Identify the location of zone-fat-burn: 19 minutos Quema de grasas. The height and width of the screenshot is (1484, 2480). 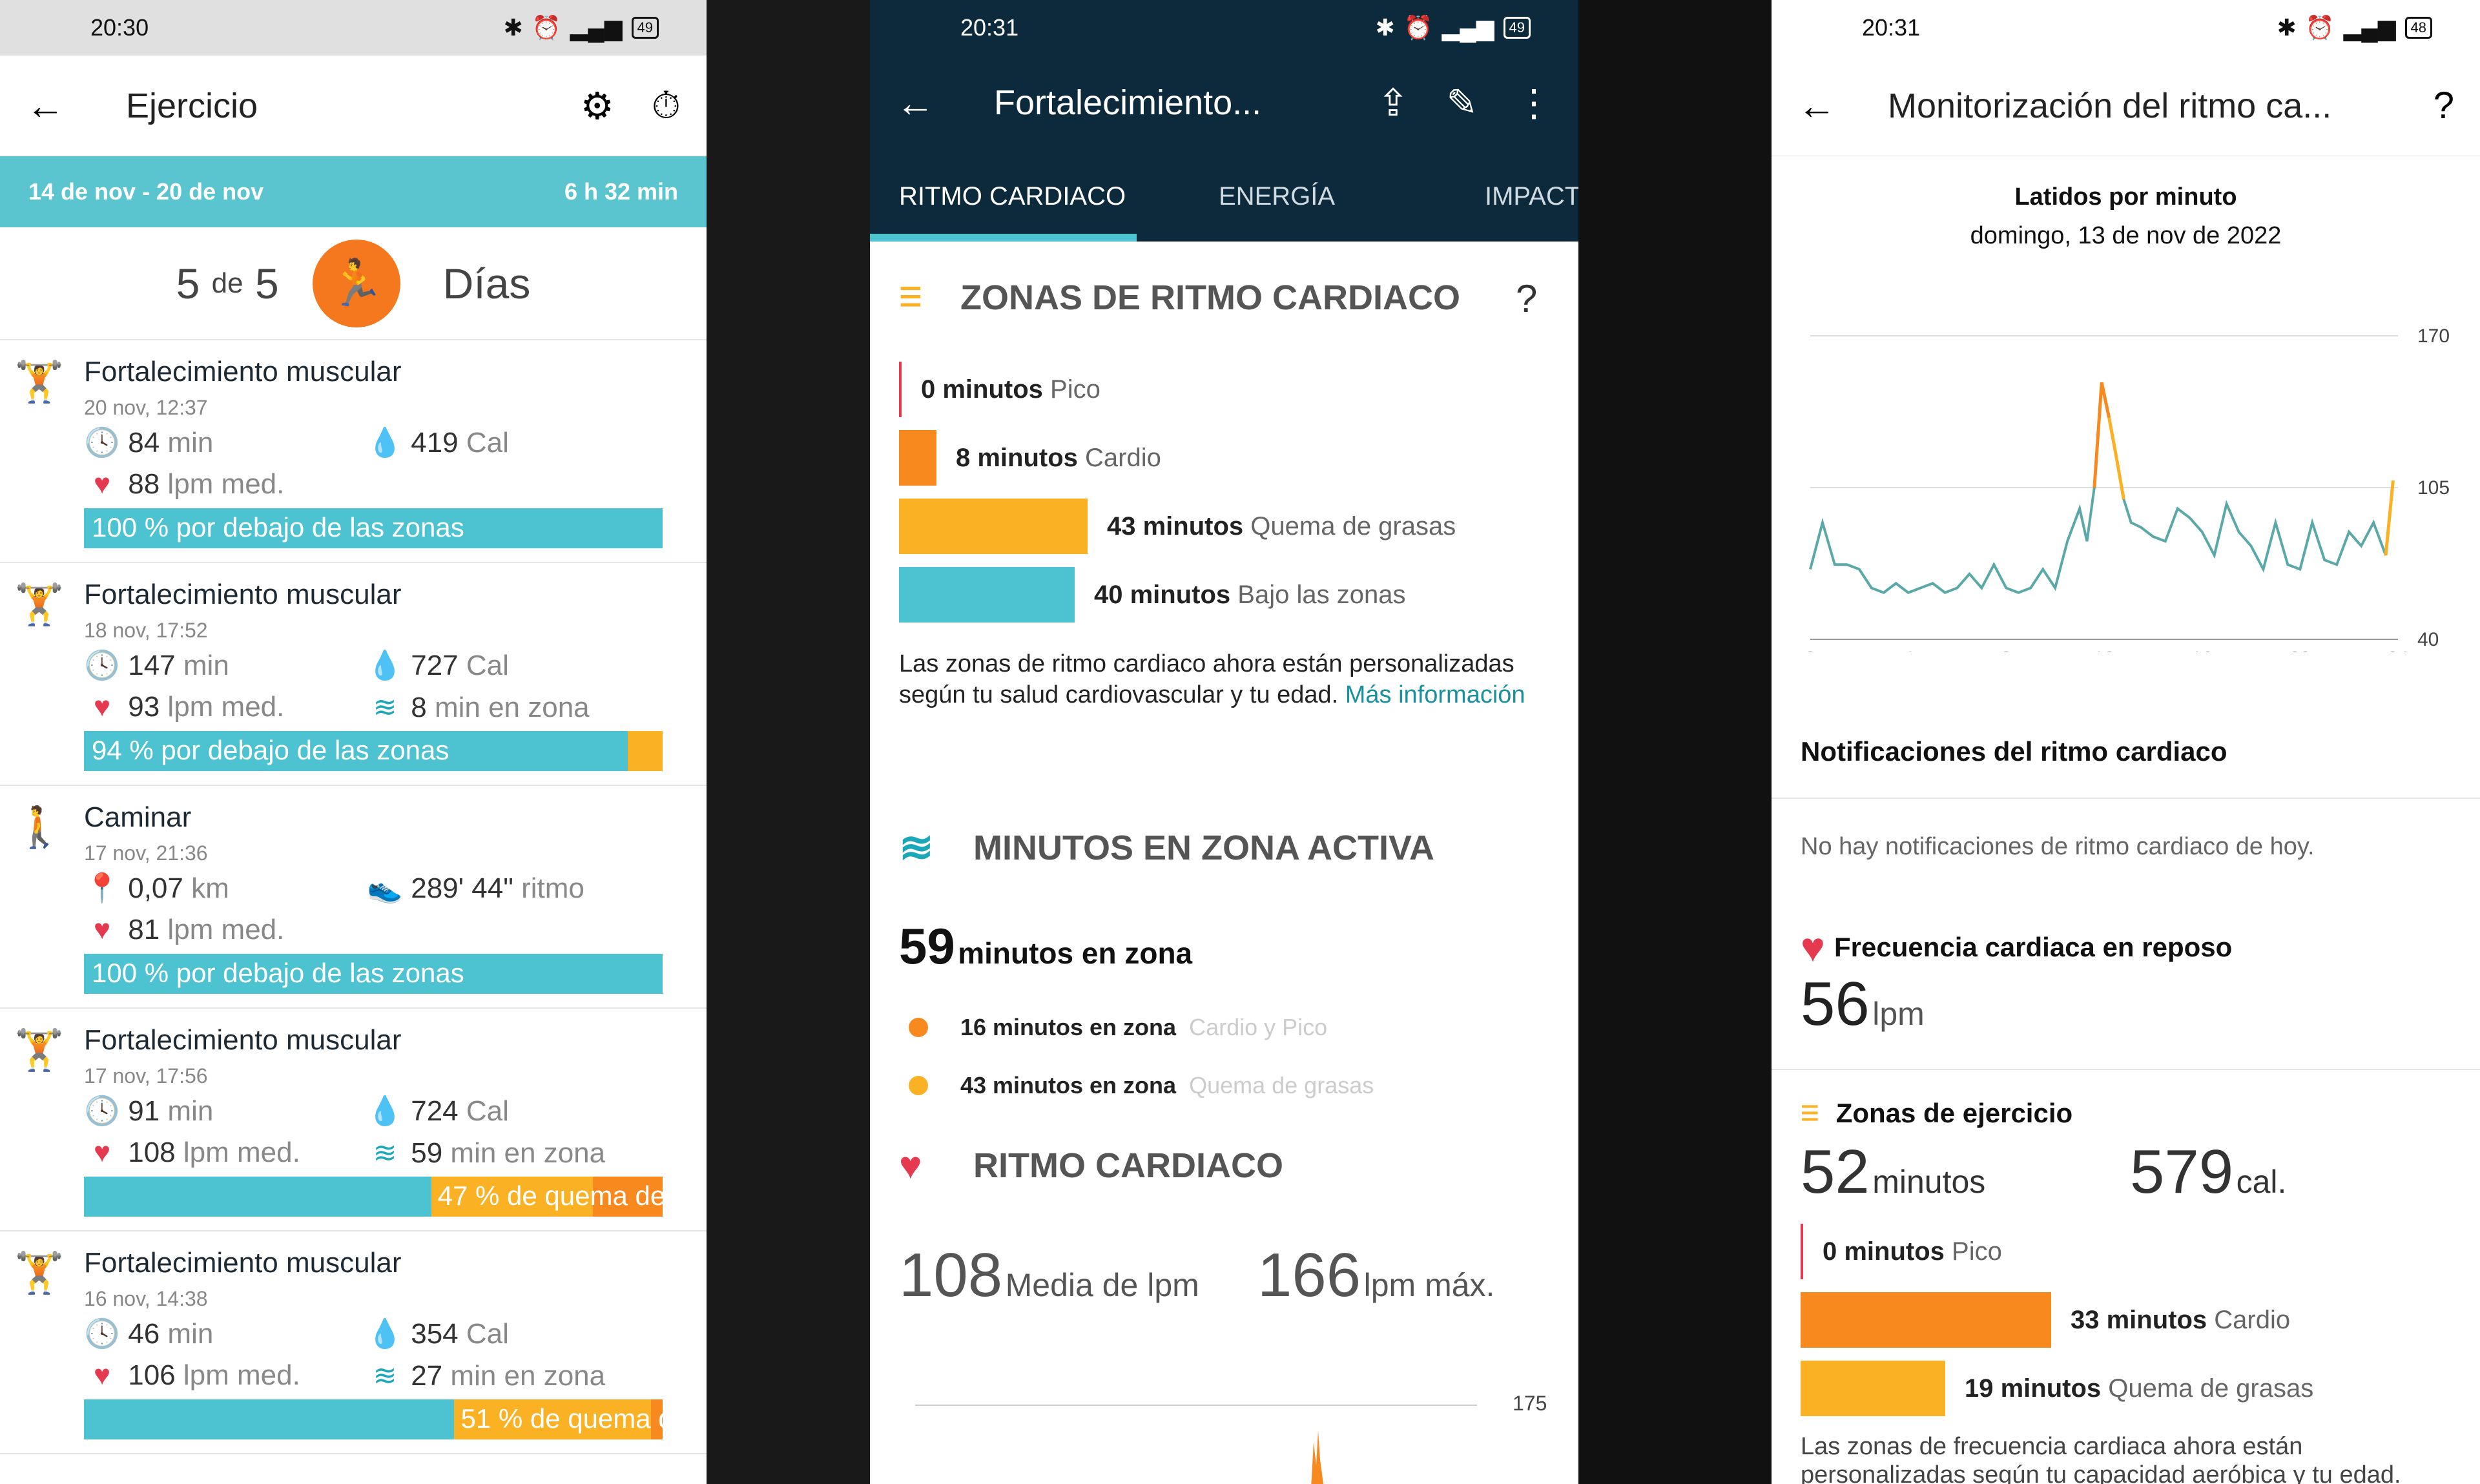
(2057, 1388).